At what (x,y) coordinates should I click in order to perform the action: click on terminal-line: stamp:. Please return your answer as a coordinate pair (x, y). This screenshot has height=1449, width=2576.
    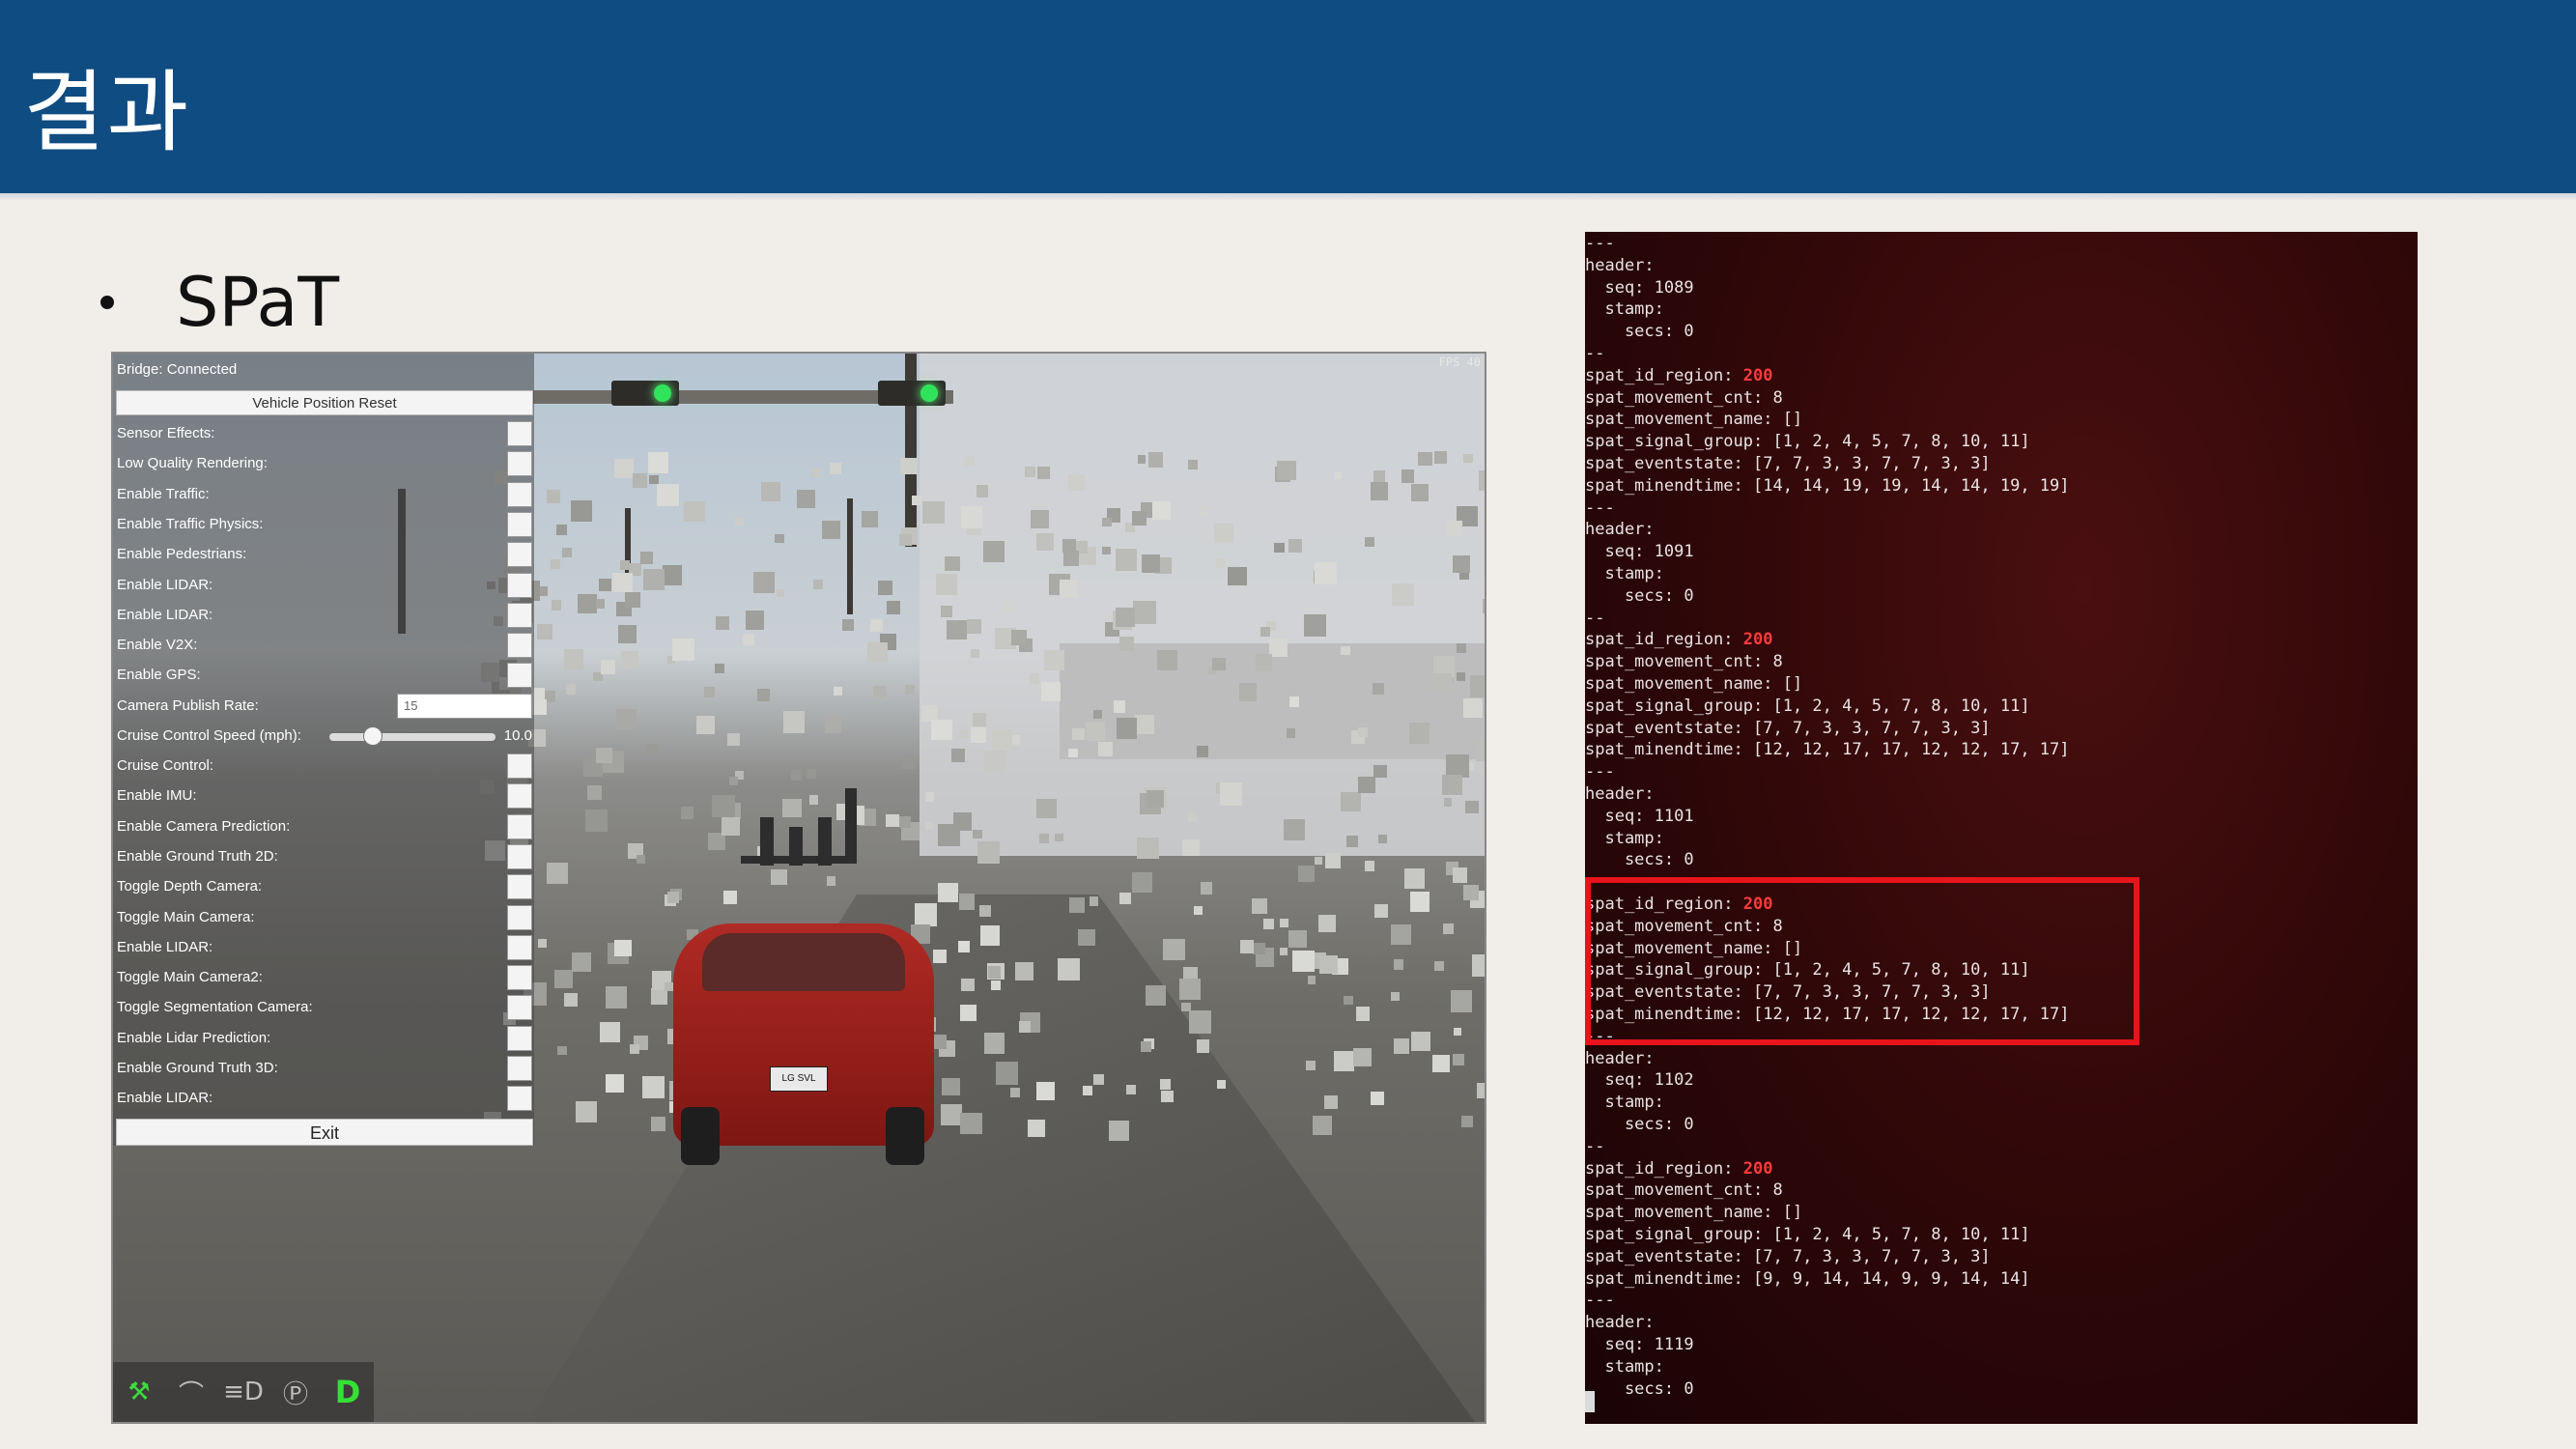
    Looking at the image, I should click on (1624, 1366).